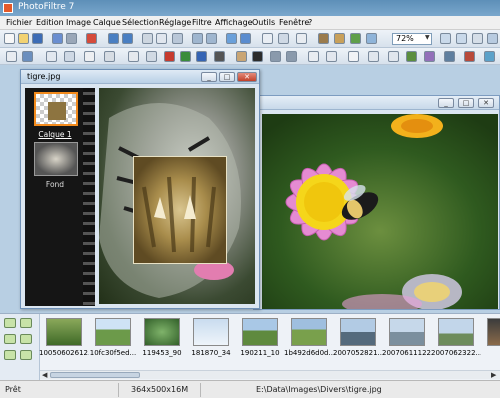  Describe the element at coordinates (477, 38) in the screenshot. I see `fit-window-icon` at that location.